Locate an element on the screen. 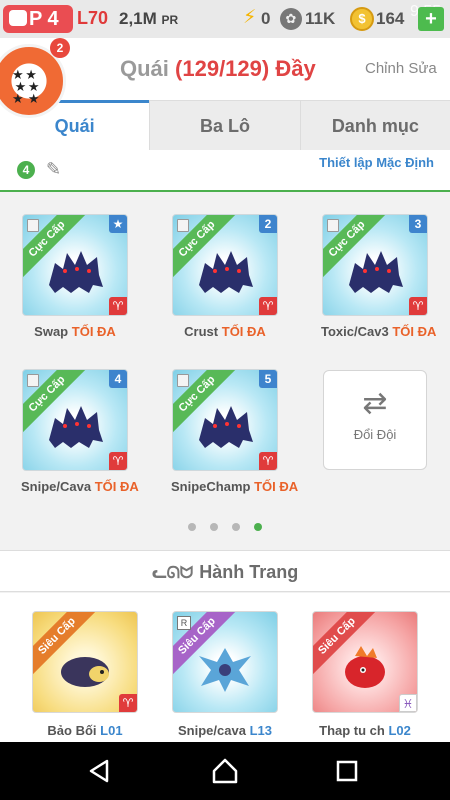  monster-card: Cực Cấp 2 ♈ is located at coordinates (225, 265).